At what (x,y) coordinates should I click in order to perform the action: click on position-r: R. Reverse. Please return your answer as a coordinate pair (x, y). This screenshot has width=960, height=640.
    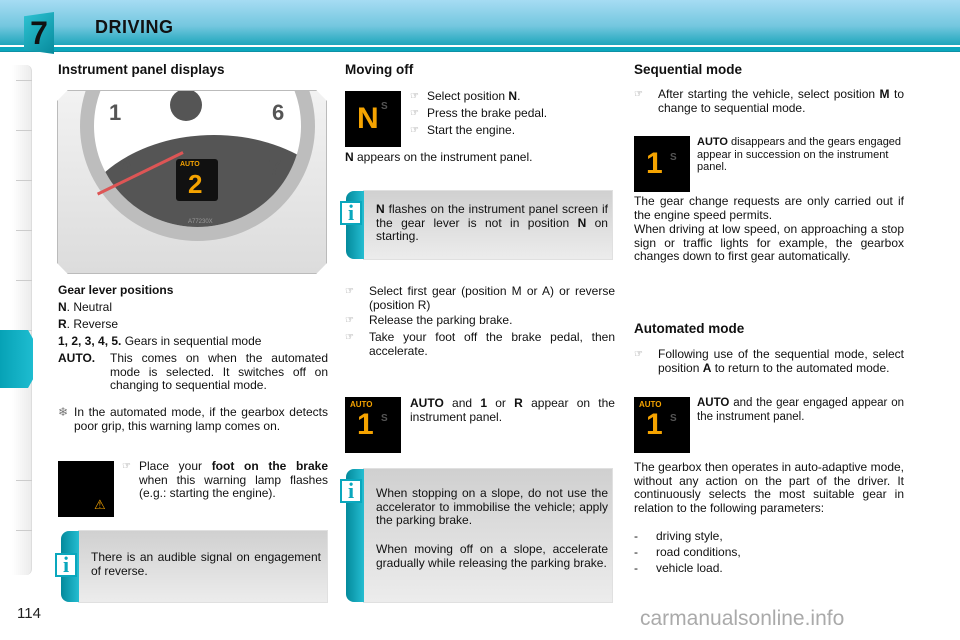
    Looking at the image, I should click on (88, 324).